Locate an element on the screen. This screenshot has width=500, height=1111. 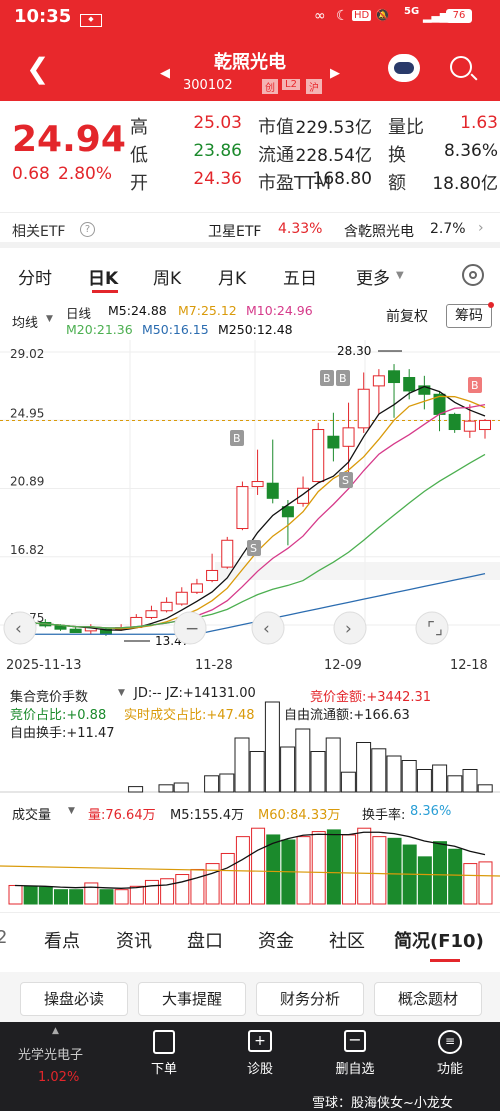
quote-value-1: 229.53亿 is located at coordinates (333, 128).